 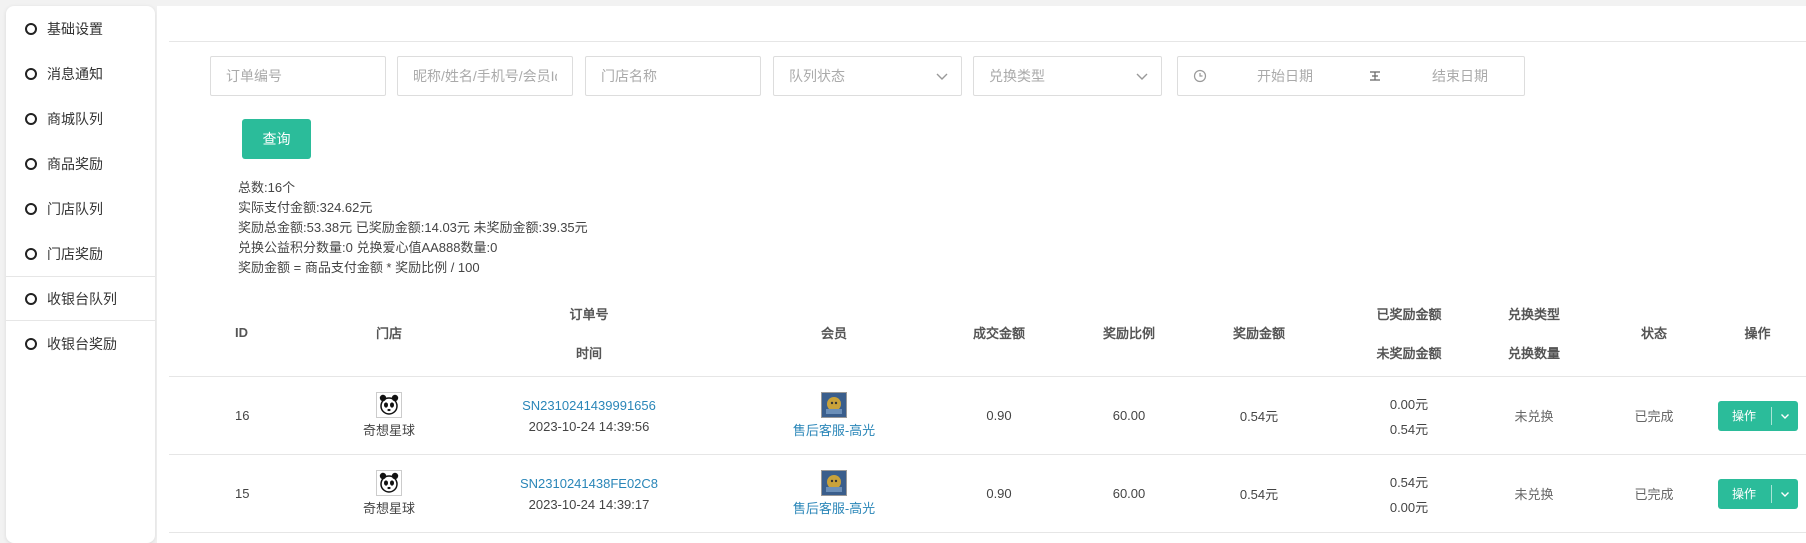 What do you see at coordinates (242, 493) in the screenshot?
I see `cell-id: 15` at bounding box center [242, 493].